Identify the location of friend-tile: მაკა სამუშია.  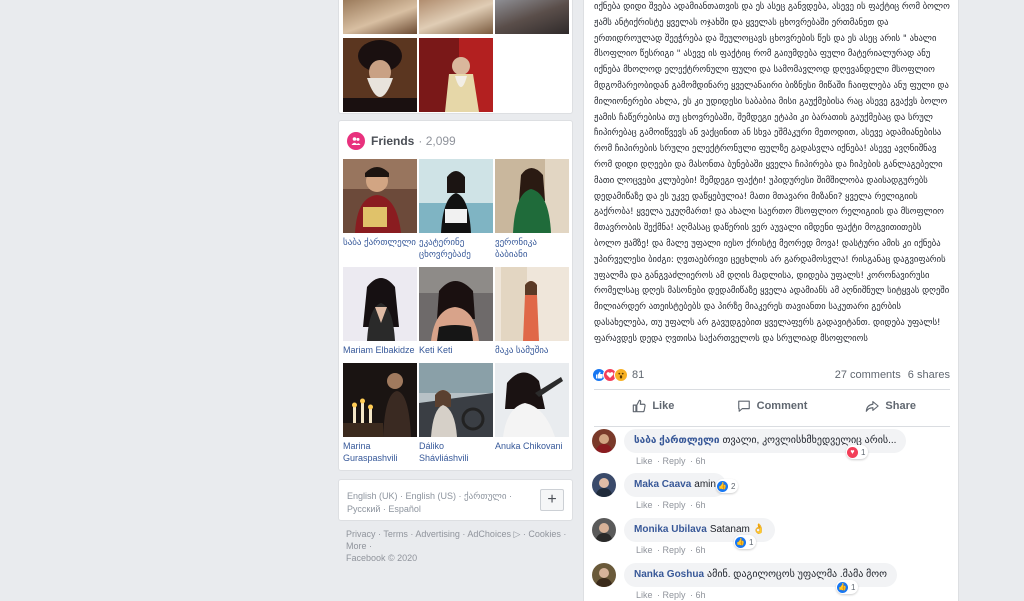
(532, 318).